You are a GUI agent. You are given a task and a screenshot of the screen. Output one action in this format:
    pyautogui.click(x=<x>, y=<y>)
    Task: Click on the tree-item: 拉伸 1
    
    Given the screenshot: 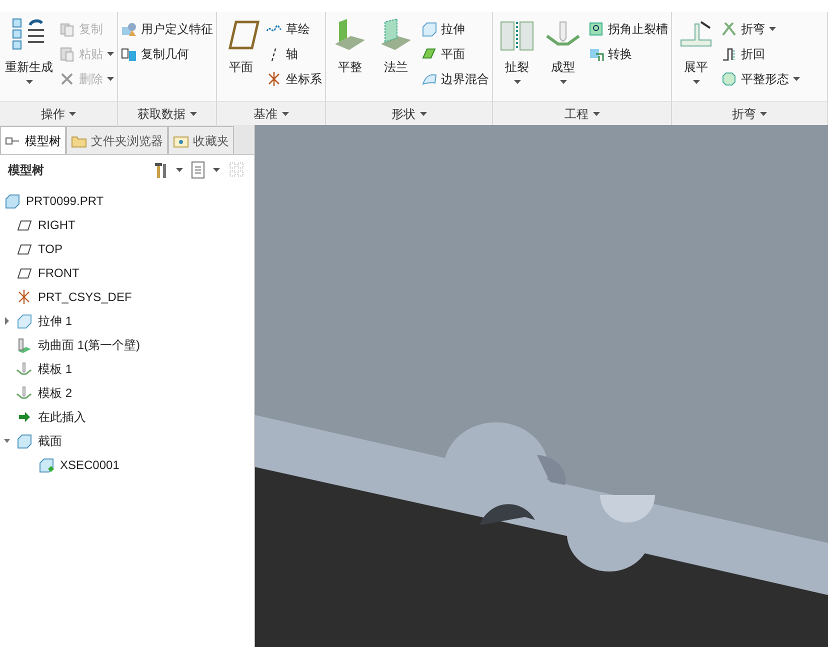 What is the action you would take?
    pyautogui.click(x=127, y=321)
    